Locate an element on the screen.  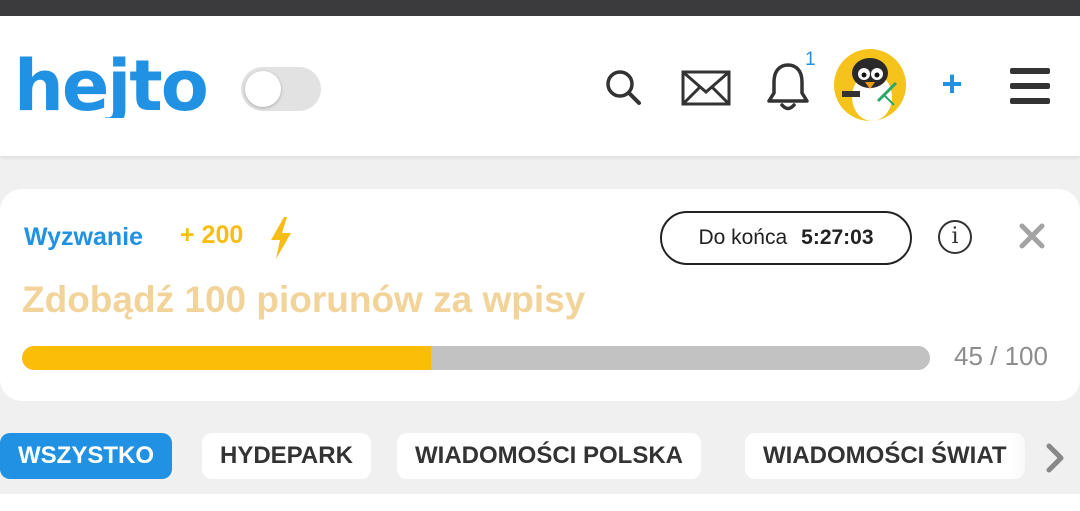
tab-wiadomosci-polska: WIADOMOŚCI POLSKA is located at coordinates (549, 456).